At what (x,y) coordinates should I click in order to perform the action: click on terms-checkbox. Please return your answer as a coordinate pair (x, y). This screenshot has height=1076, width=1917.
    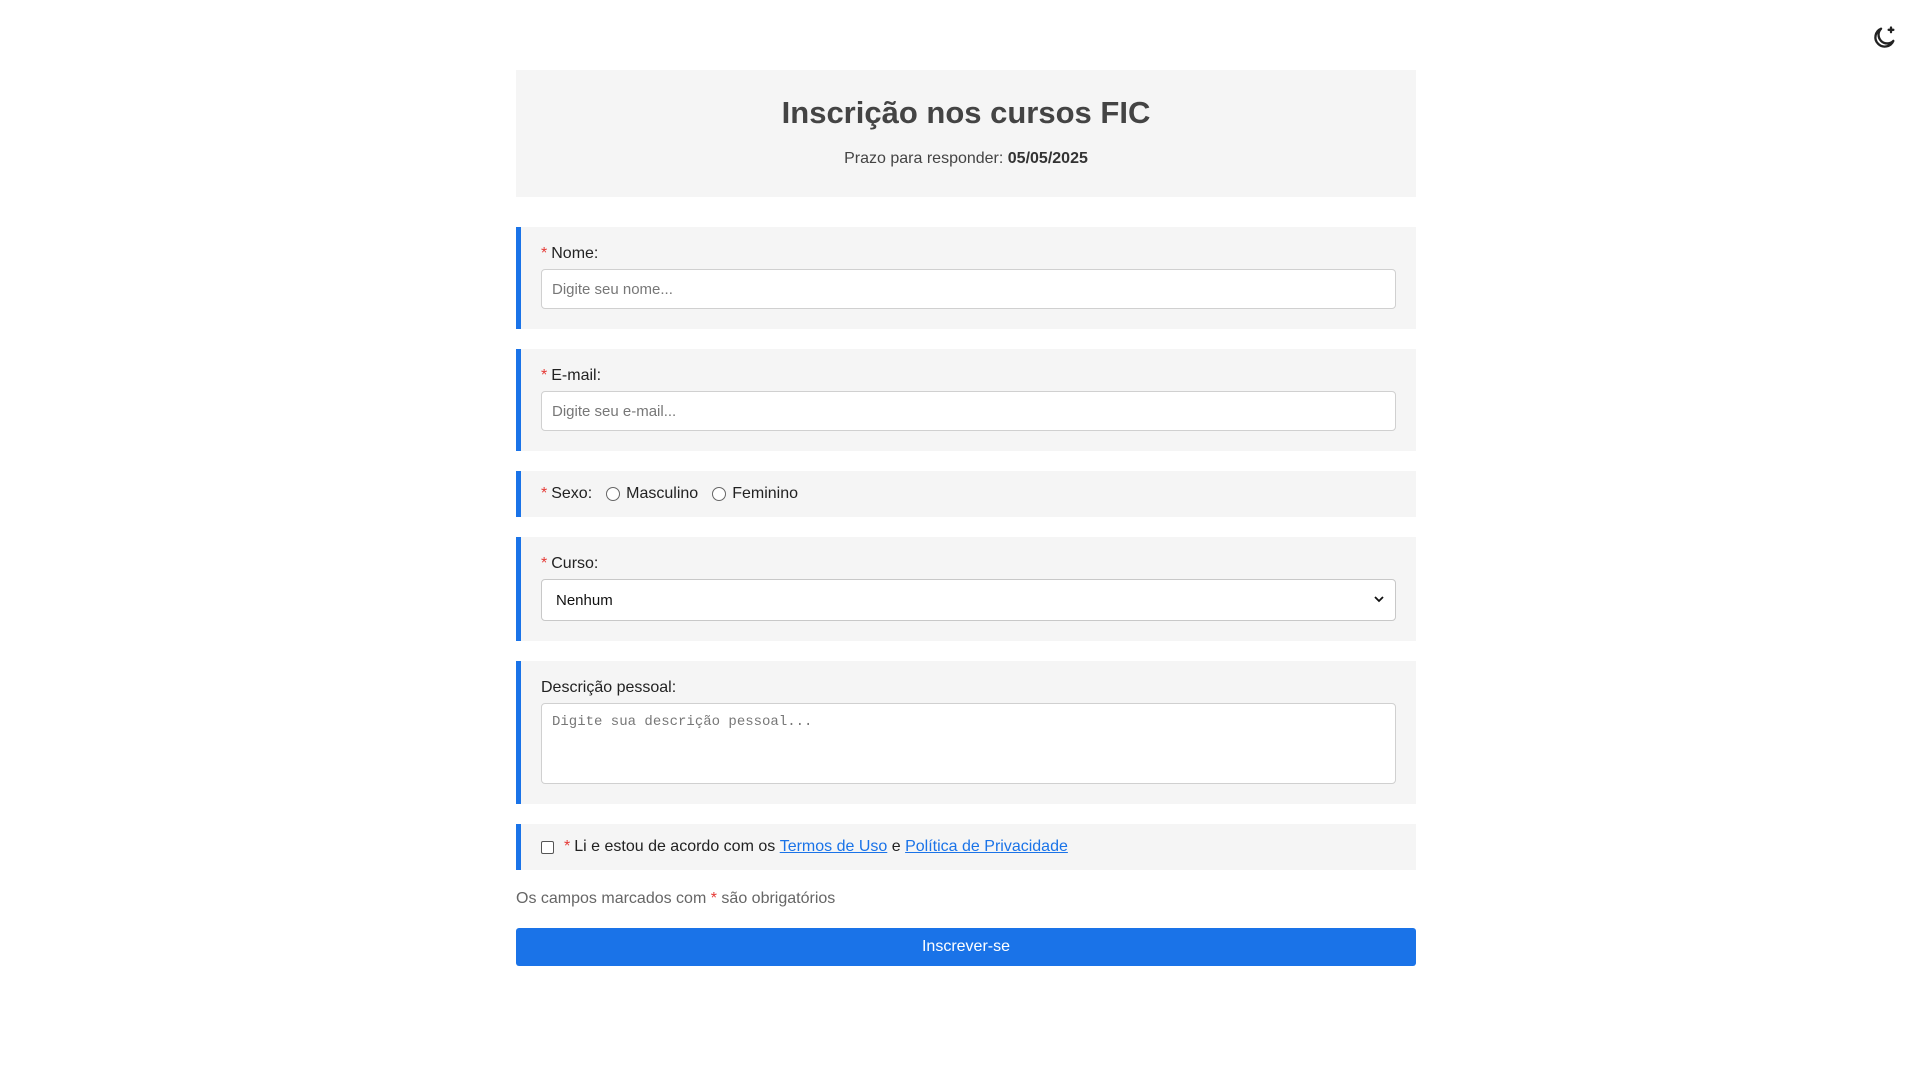
    Looking at the image, I should click on (547, 847).